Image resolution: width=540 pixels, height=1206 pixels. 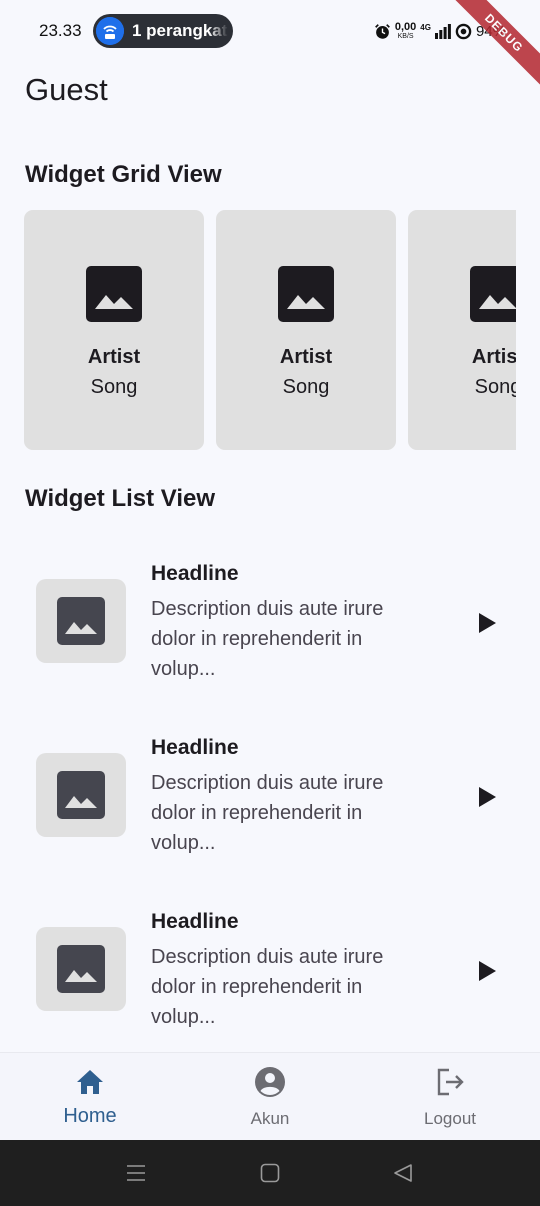 What do you see at coordinates (405, 27) in the screenshot?
I see `network-speed-value: 0,00` at bounding box center [405, 27].